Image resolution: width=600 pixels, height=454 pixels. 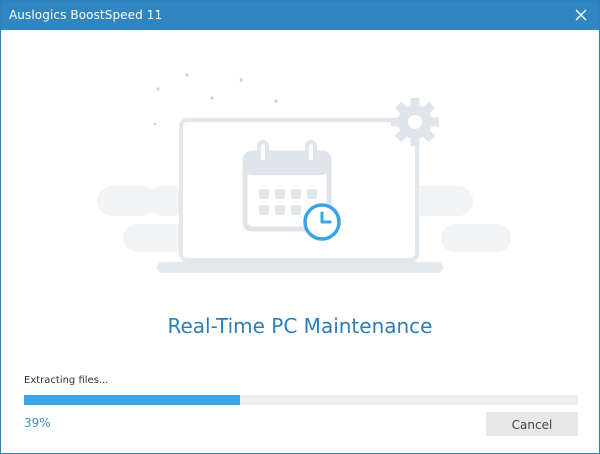 I want to click on window-title: Auslogics BoostSpeed 11, so click(x=86, y=15).